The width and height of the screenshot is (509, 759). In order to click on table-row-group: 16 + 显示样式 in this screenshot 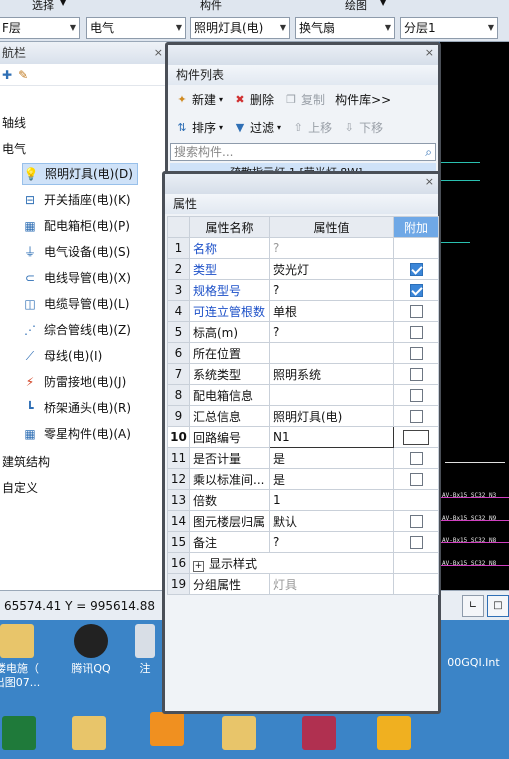, I will do `click(303, 563)`.